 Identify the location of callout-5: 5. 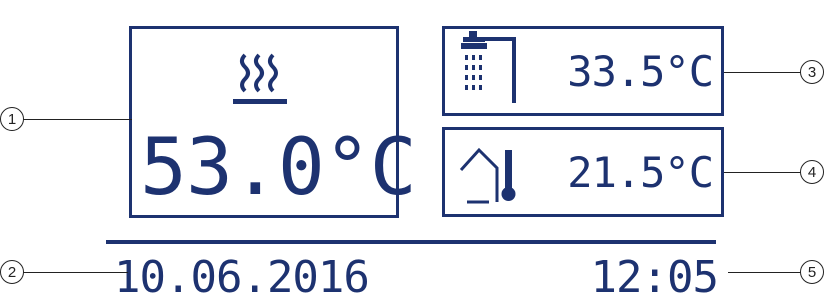
(812, 272).